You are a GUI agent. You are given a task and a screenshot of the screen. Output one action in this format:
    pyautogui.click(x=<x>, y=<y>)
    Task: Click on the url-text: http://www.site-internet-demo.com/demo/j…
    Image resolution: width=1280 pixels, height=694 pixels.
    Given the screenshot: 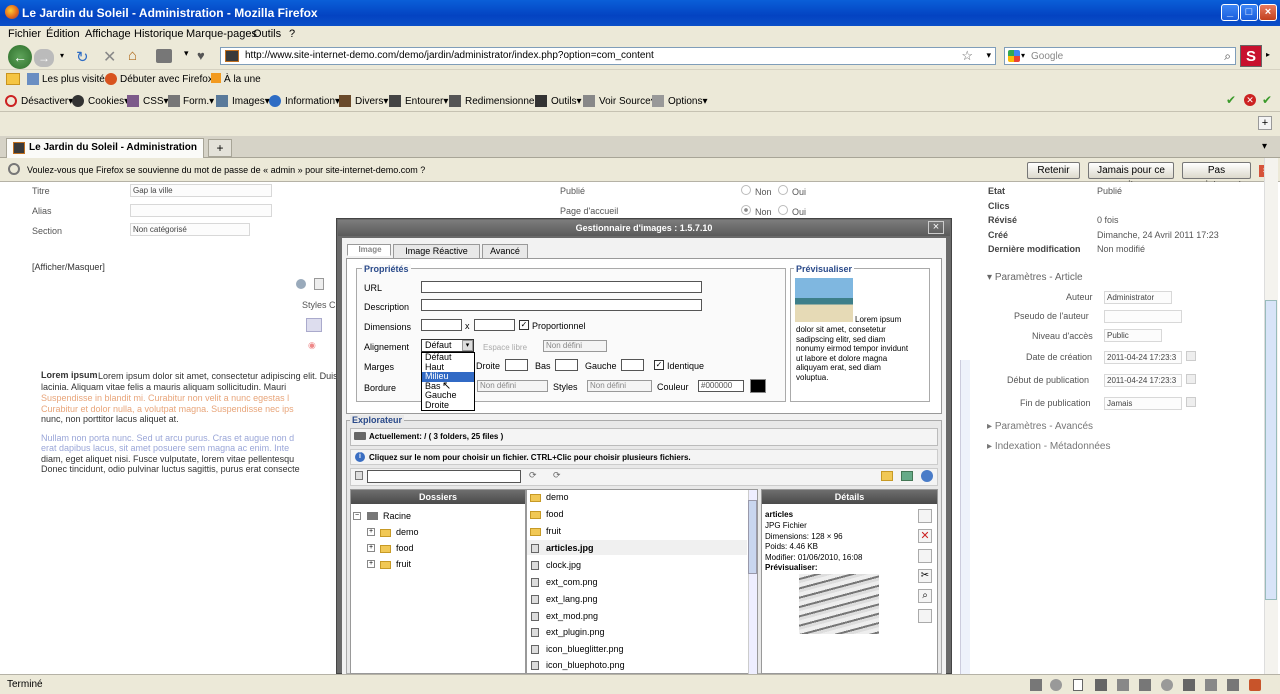 What is the action you would take?
    pyautogui.click(x=449, y=55)
    